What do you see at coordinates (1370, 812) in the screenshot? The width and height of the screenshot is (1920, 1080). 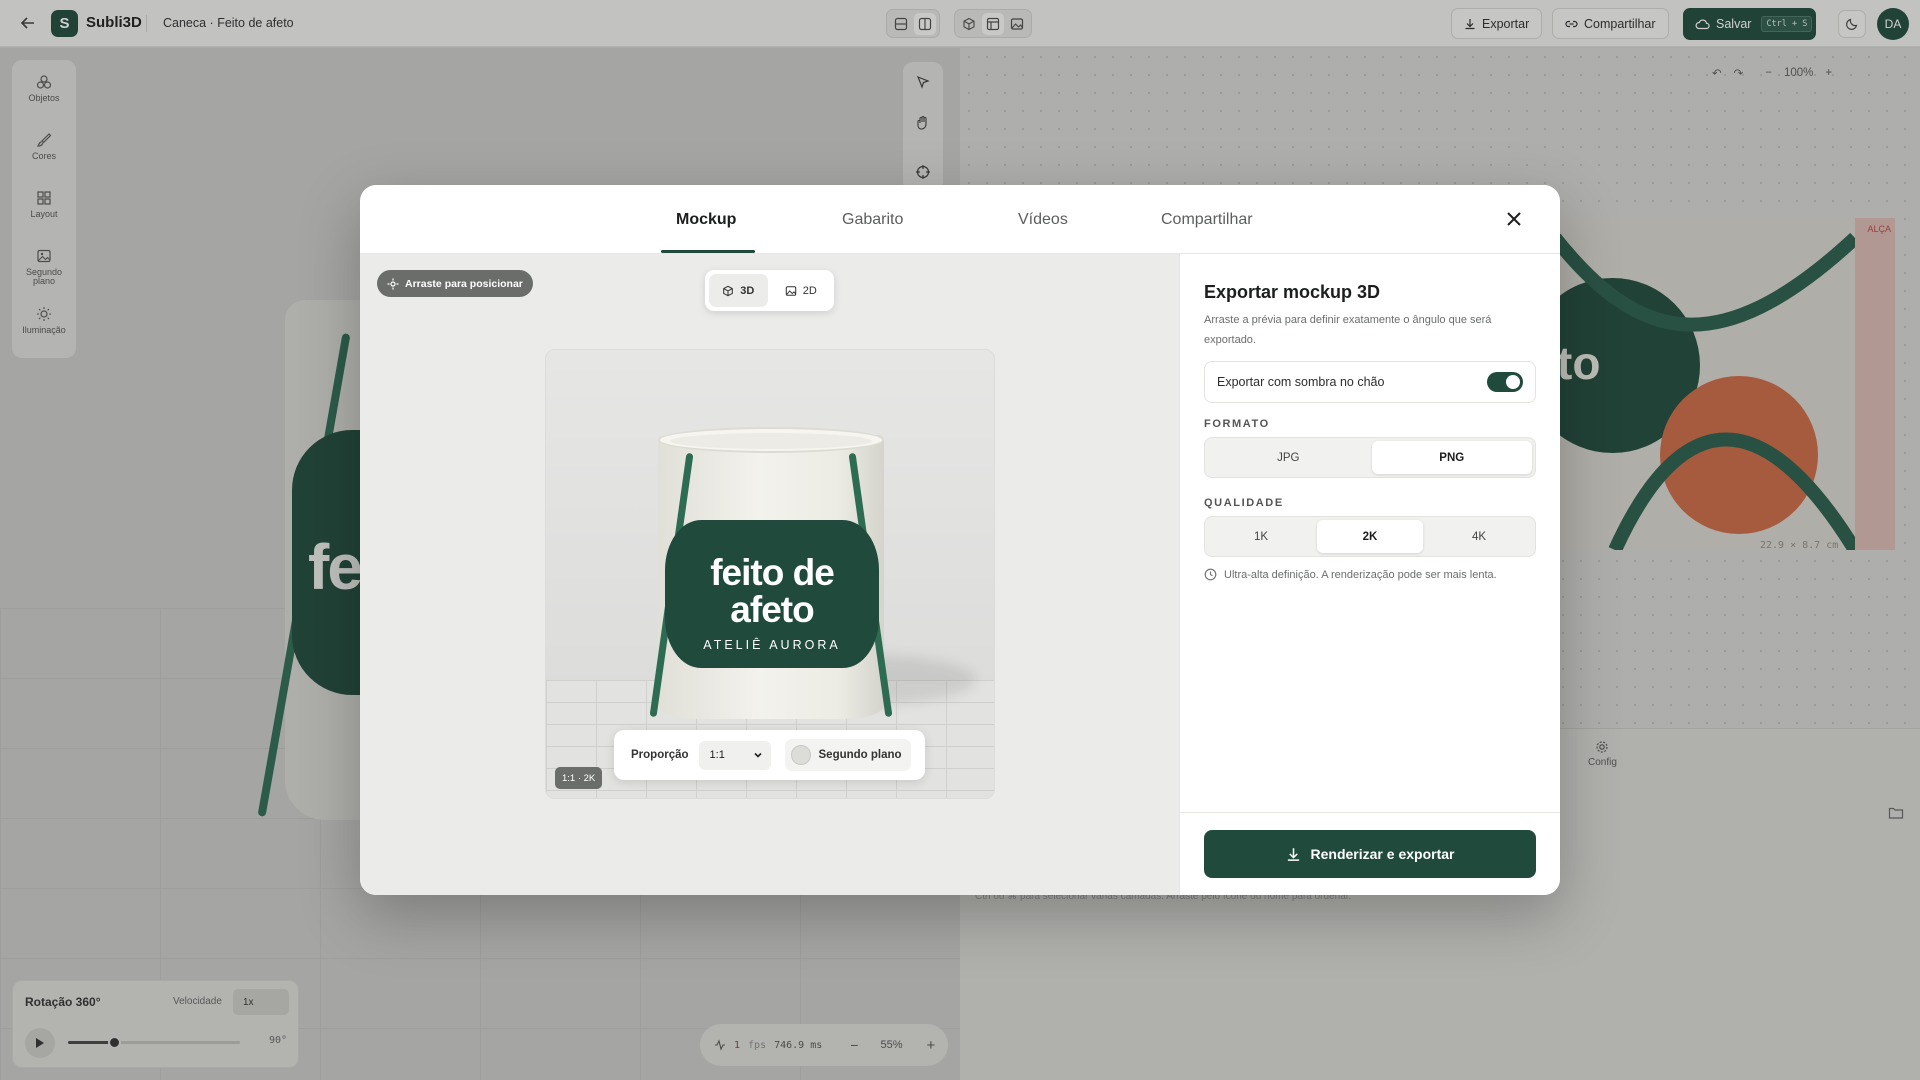 I see `footer-divider` at bounding box center [1370, 812].